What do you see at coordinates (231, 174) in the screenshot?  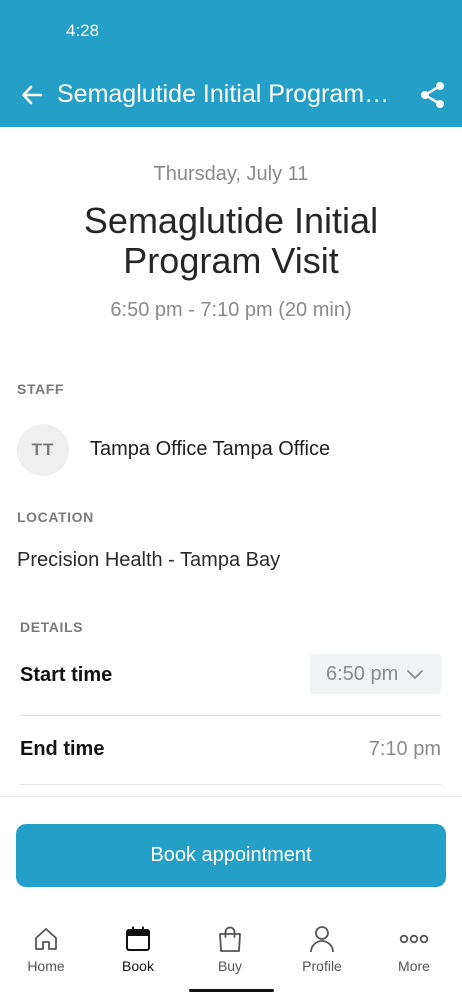 I see `appointment-date: Thursday, July 11` at bounding box center [231, 174].